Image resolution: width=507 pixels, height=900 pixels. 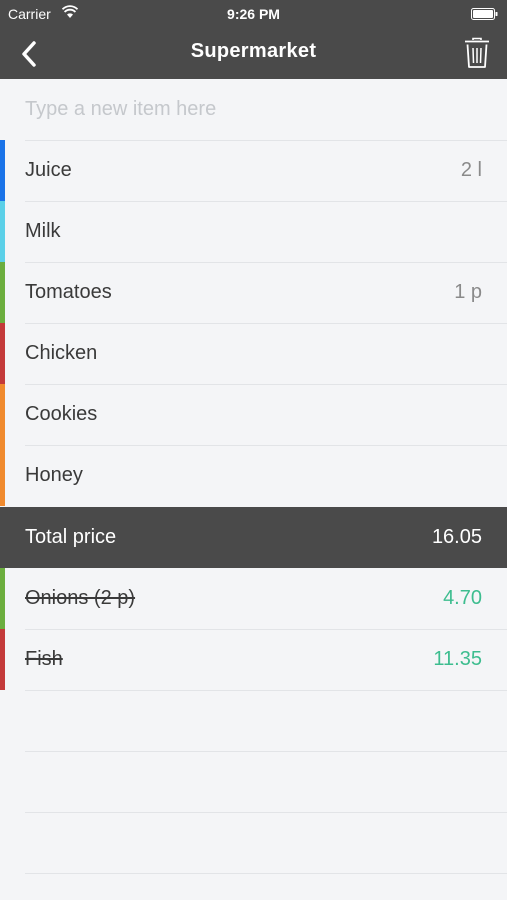 I want to click on status-bar: Carrier 9:26 PM, so click(x=253, y=14).